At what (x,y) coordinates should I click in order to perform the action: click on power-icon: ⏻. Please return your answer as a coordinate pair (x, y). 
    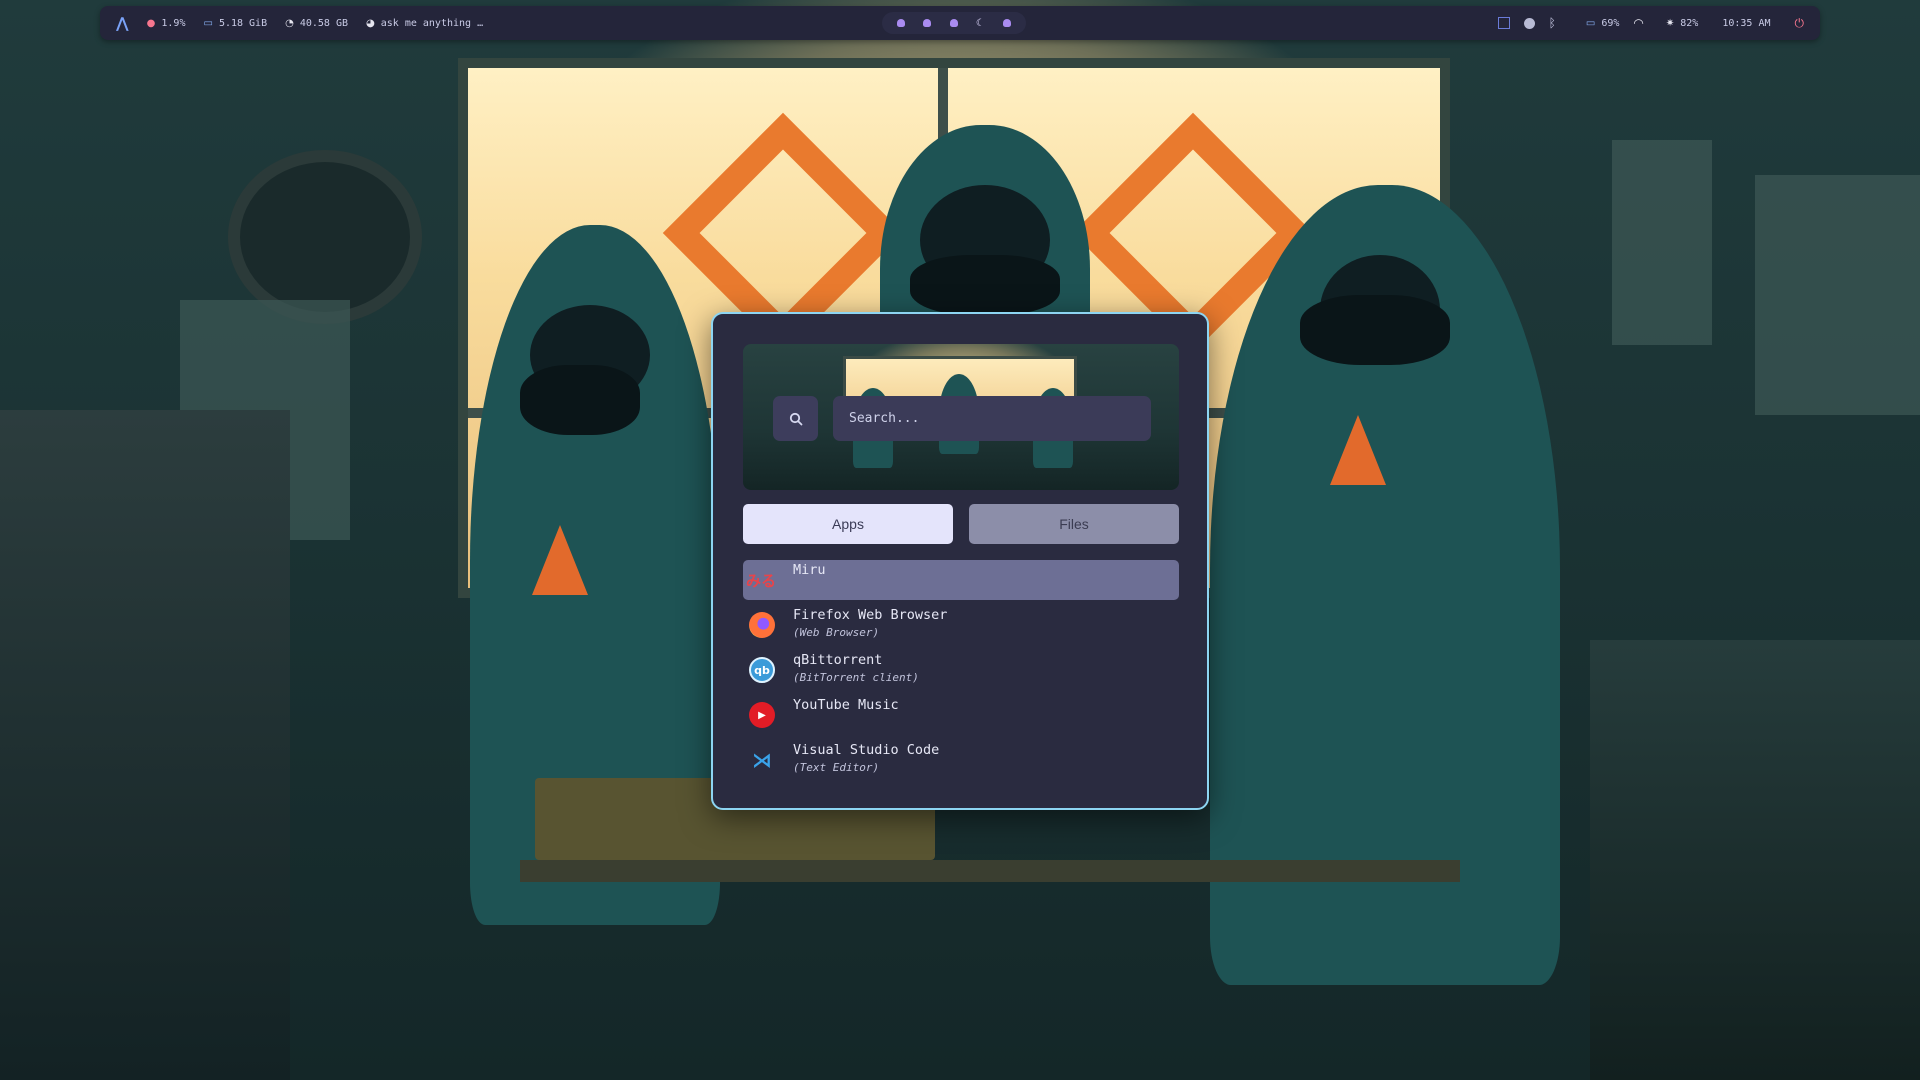
    Looking at the image, I should click on (1800, 23).